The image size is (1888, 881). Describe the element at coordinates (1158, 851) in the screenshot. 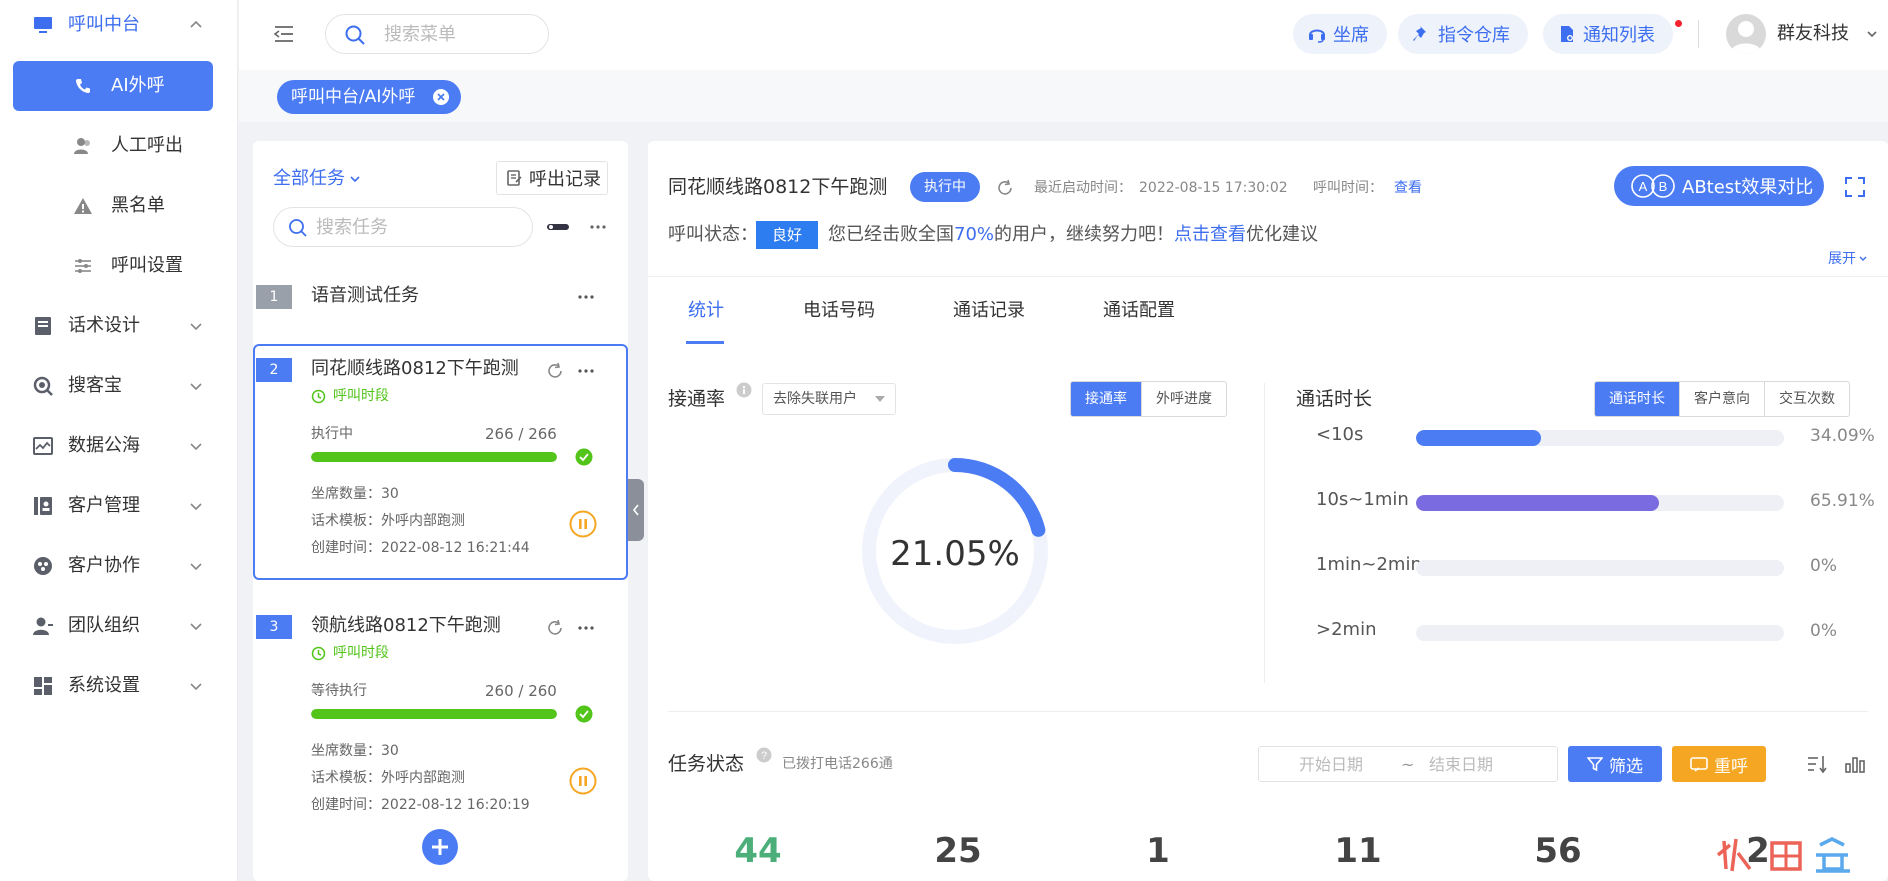

I see `task-status-number: 1` at that location.